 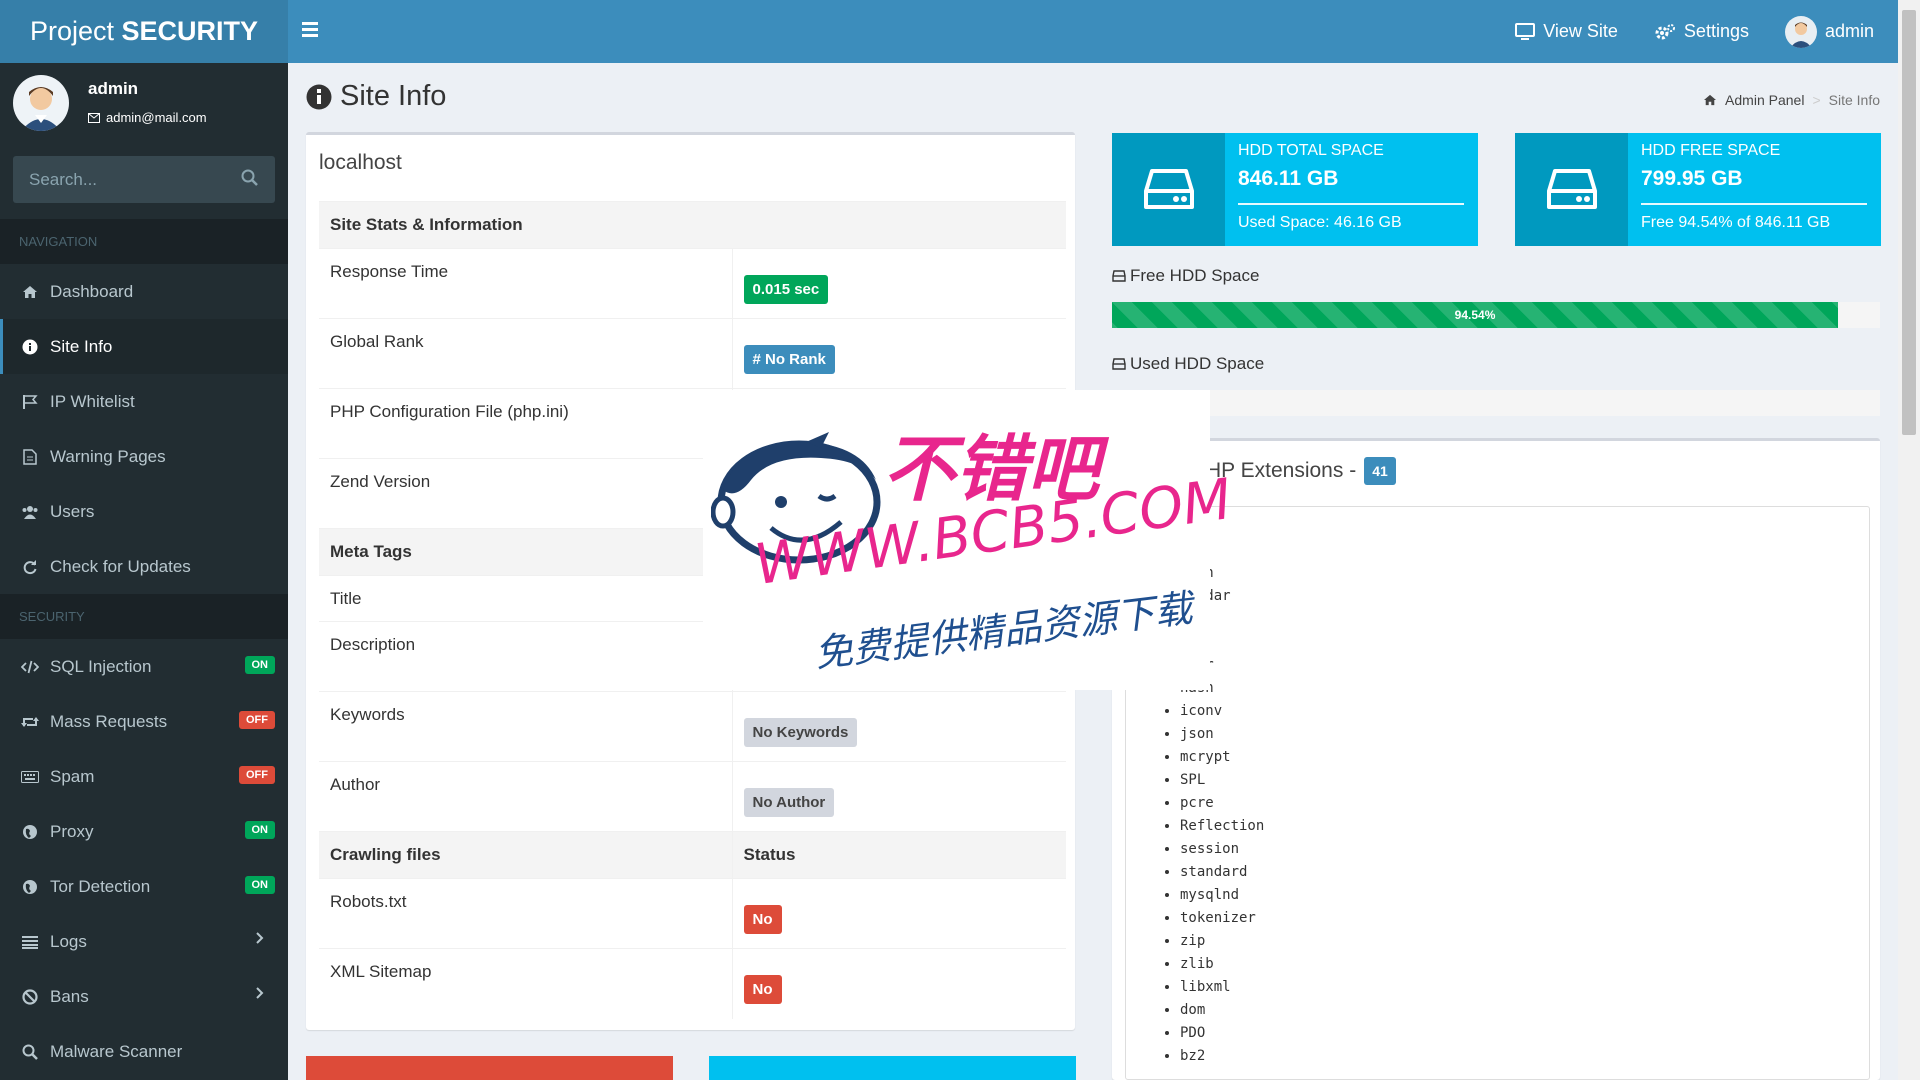 What do you see at coordinates (1909, 540) in the screenshot?
I see `page-scrollbar` at bounding box center [1909, 540].